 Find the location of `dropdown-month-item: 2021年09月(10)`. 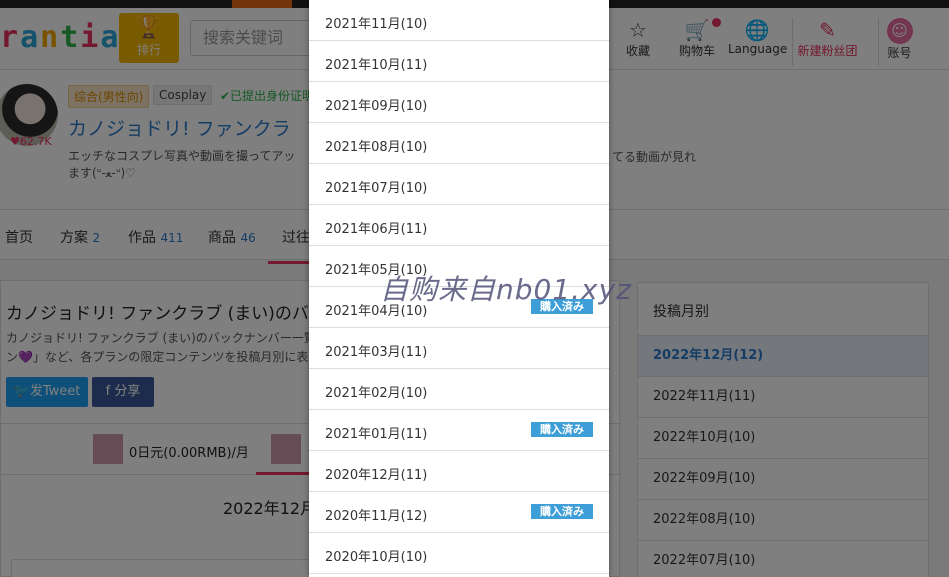

dropdown-month-item: 2021年09月(10) is located at coordinates (459, 102).